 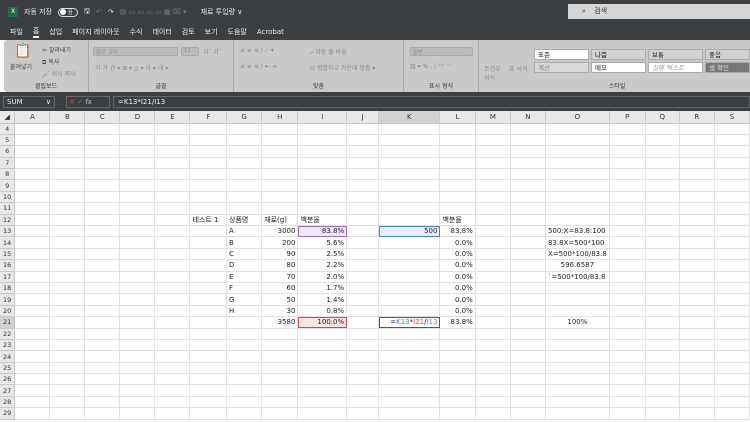 I want to click on cell-G29, so click(x=244, y=413).